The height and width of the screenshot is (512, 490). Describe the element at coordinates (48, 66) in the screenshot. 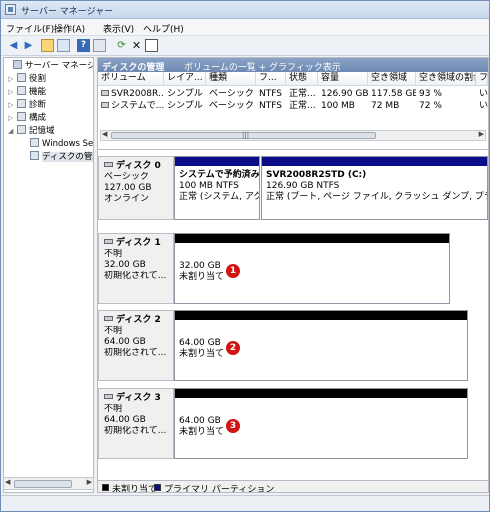

I see `tree-item-server-manager: サーバー マネージャー` at that location.